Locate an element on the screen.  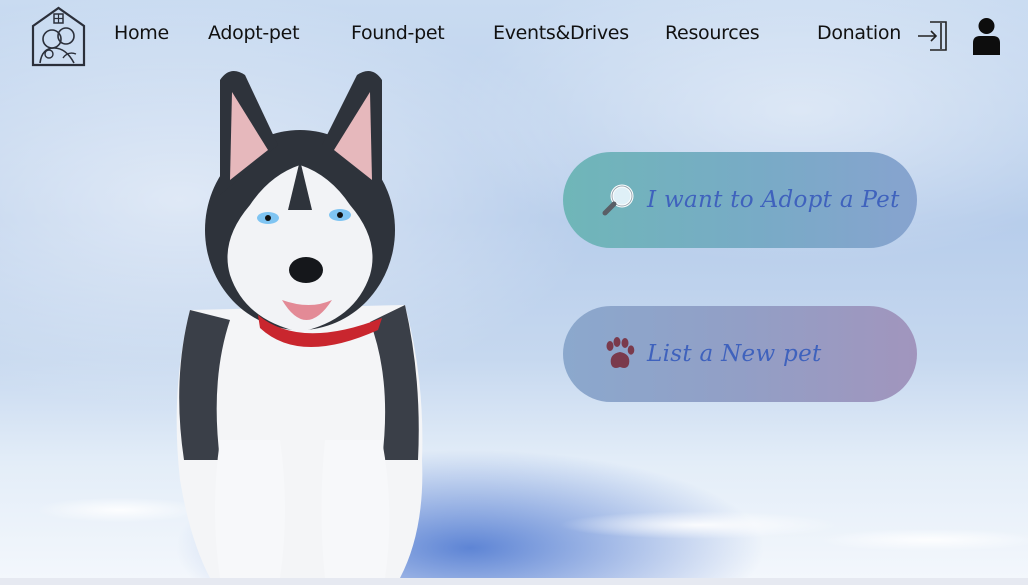
login-icon is located at coordinates (933, 36).